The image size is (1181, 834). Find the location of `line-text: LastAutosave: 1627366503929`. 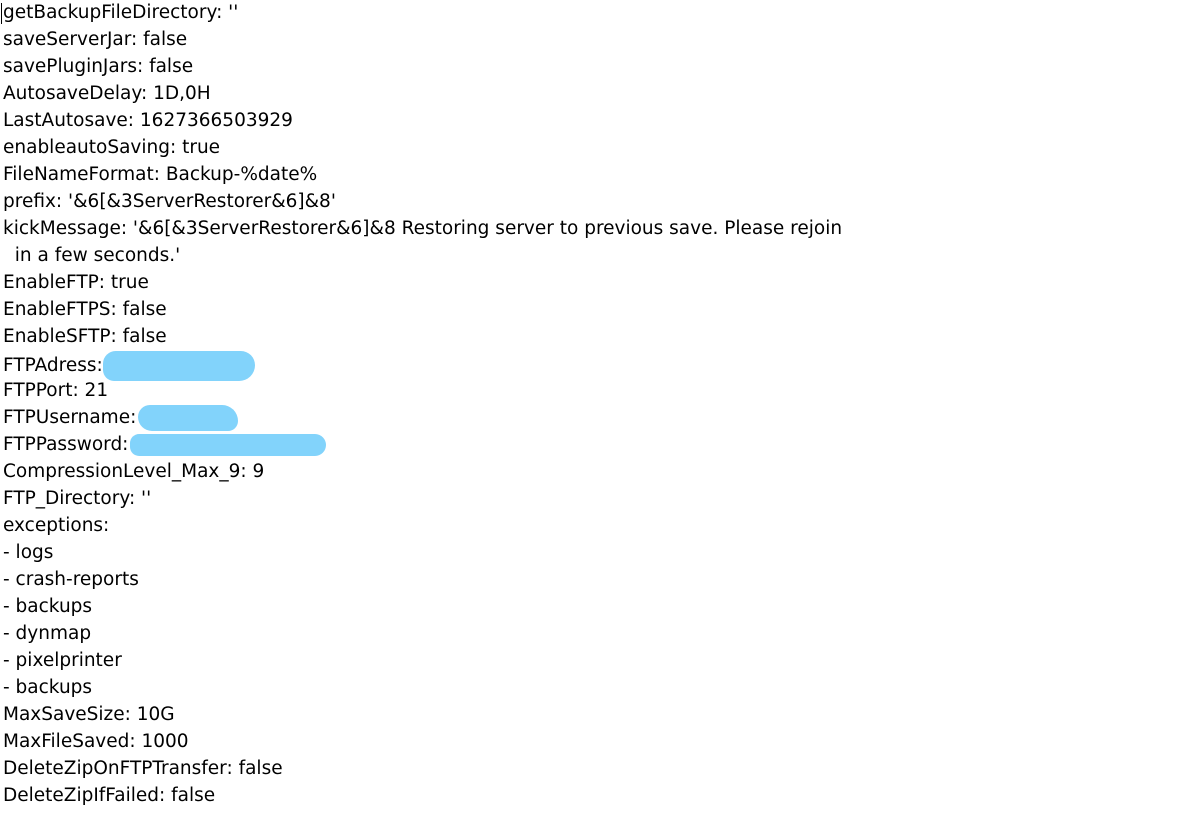

line-text: LastAutosave: 1627366503929 is located at coordinates (148, 120).